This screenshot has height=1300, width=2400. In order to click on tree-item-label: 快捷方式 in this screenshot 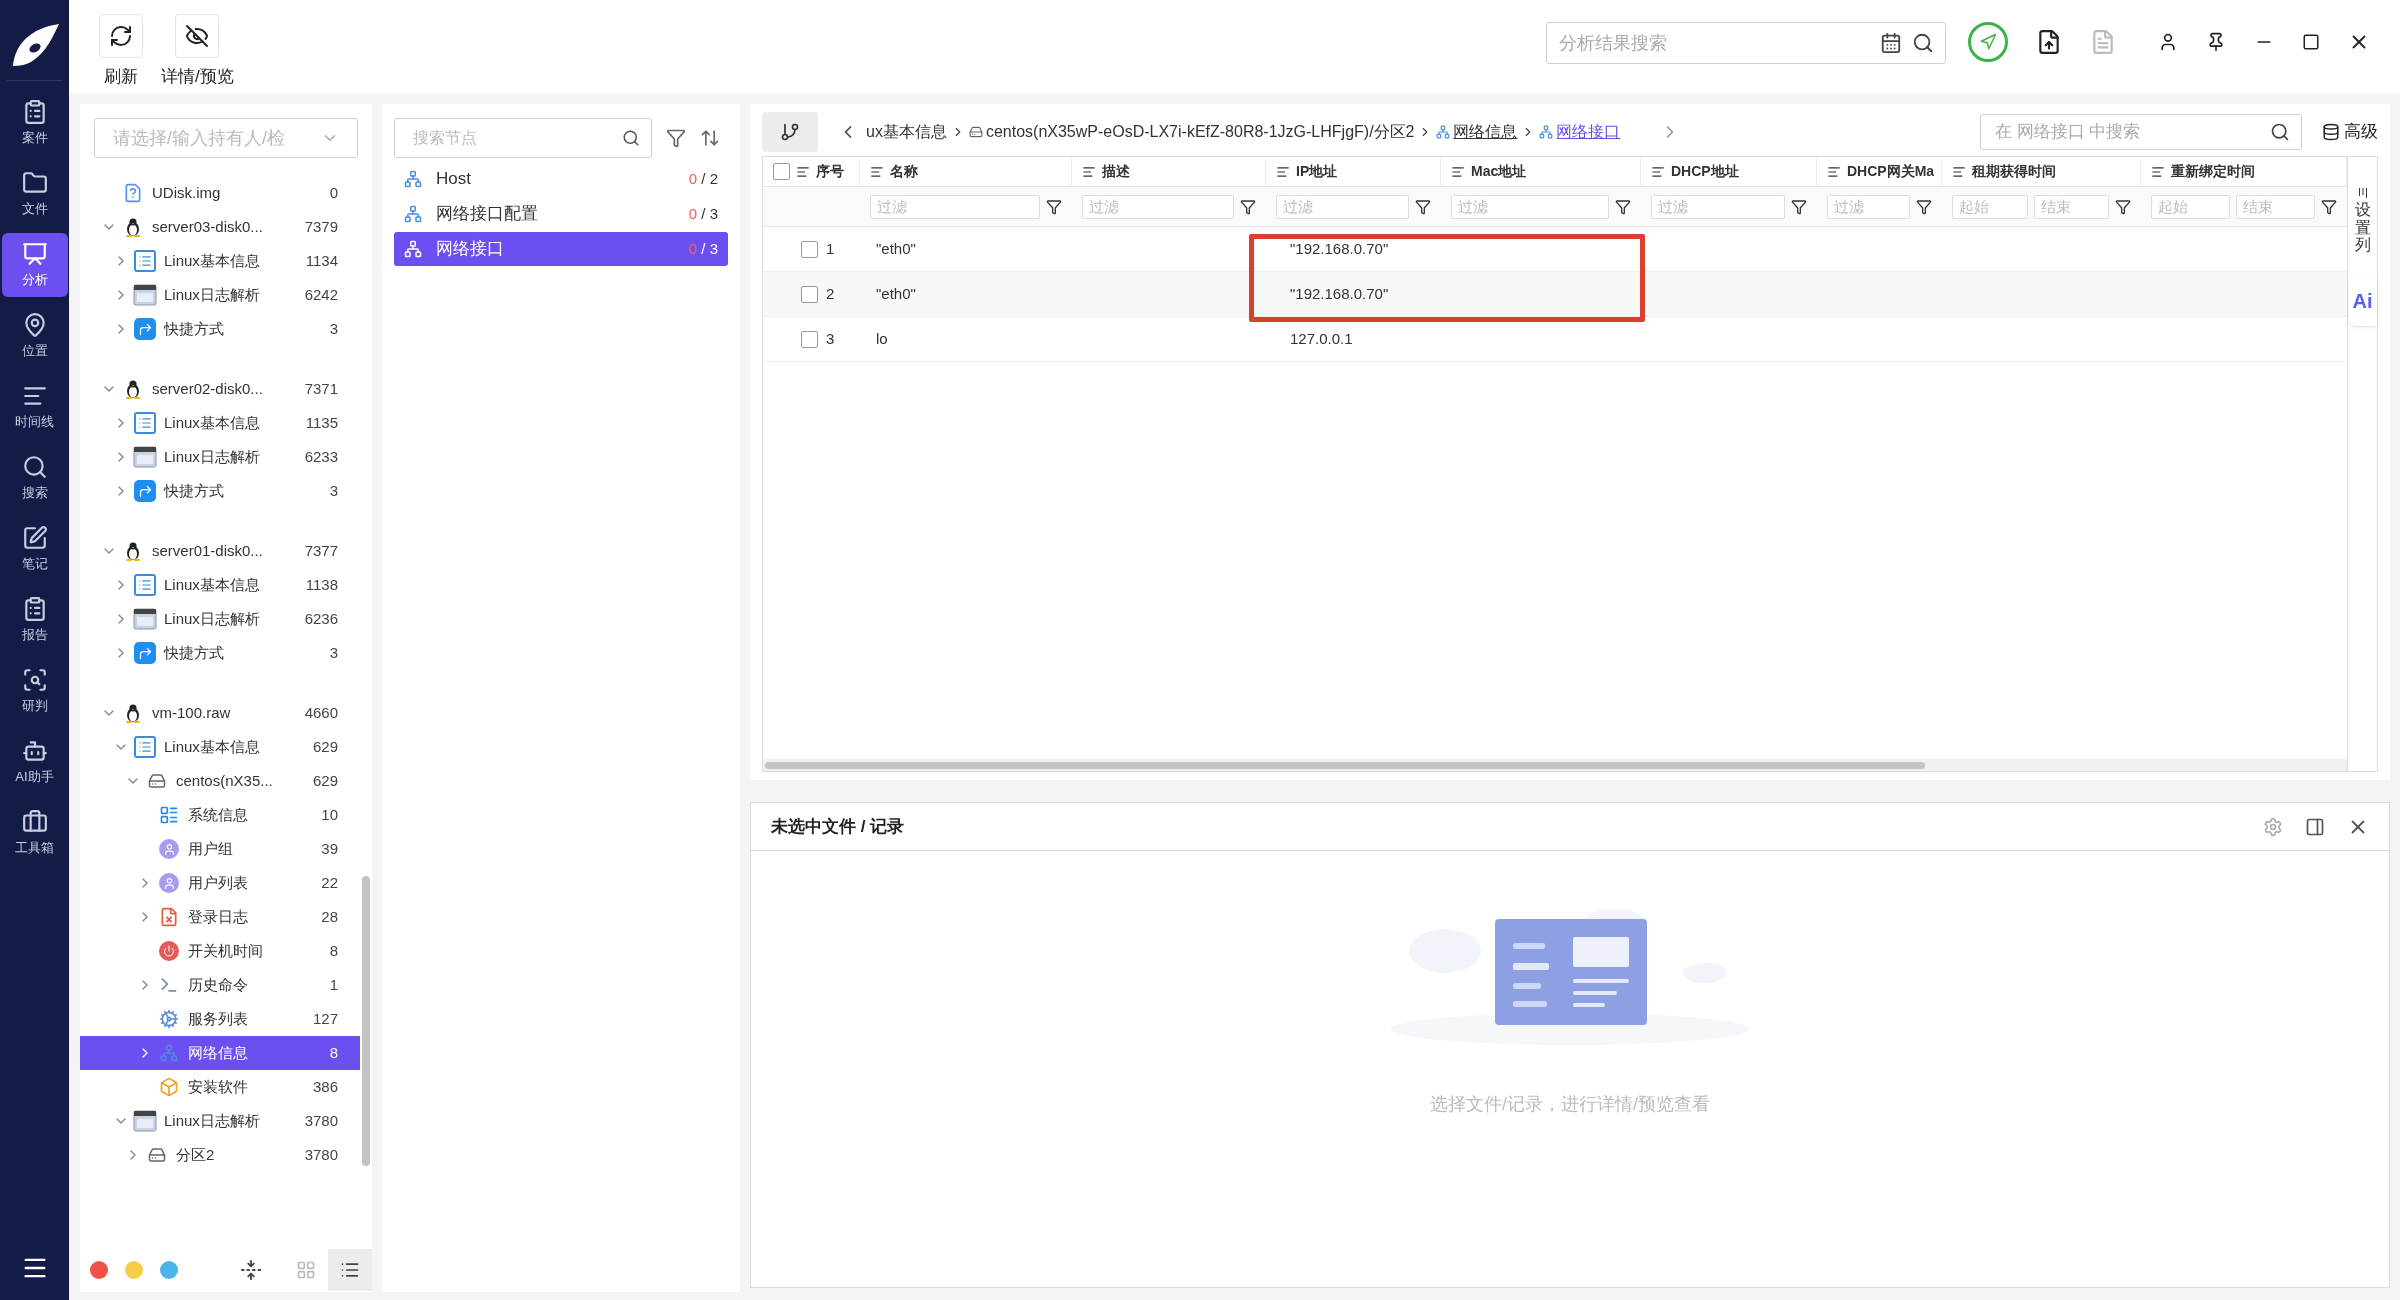, I will do `click(194, 652)`.